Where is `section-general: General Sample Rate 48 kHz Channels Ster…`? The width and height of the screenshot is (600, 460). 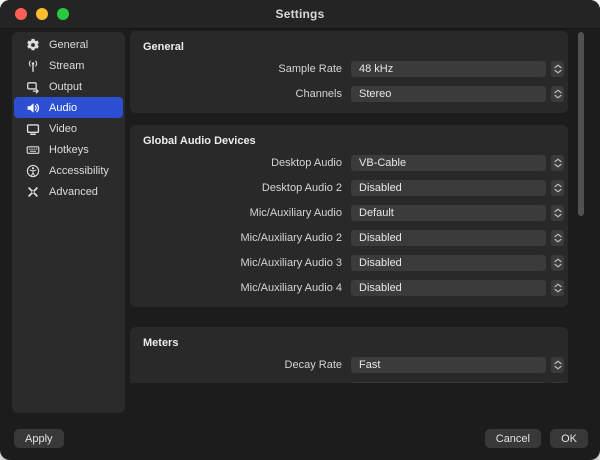
section-general: General Sample Rate 48 kHz Channels Ster… is located at coordinates (349, 72).